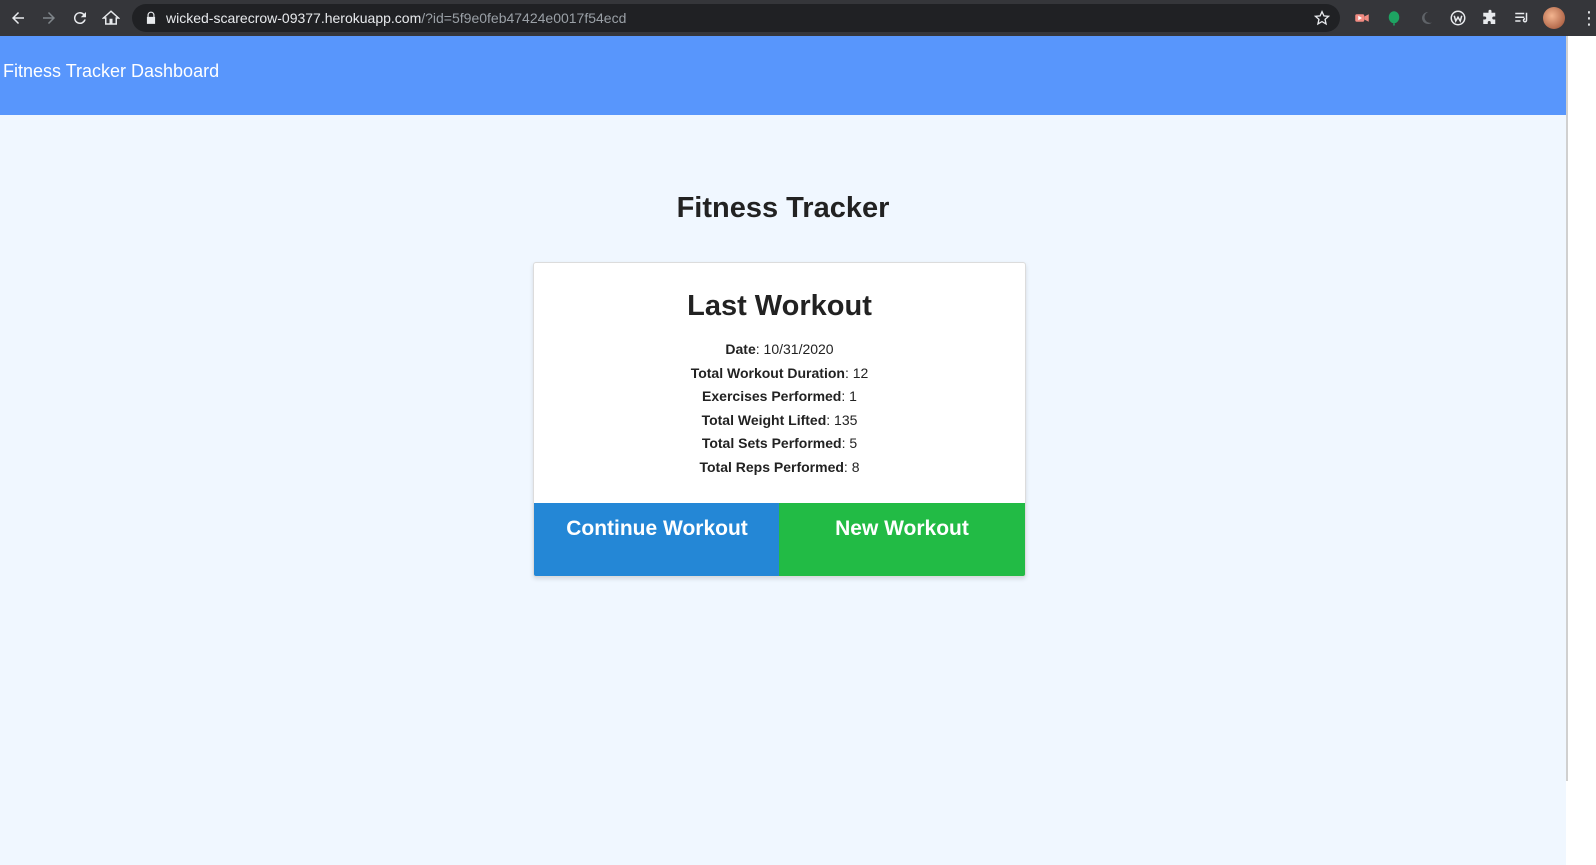 Image resolution: width=1596 pixels, height=865 pixels. Describe the element at coordinates (49, 18) in the screenshot. I see `forward-icon` at that location.